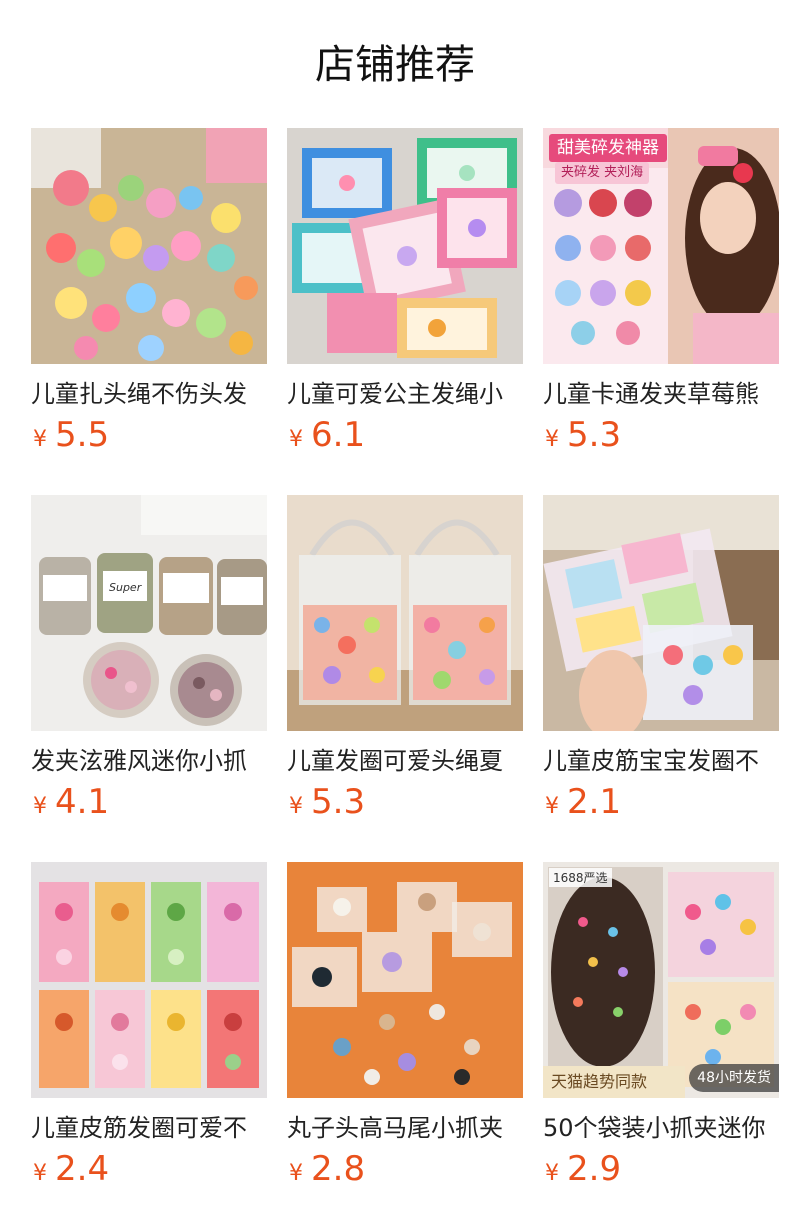  I want to click on product-name: 儿童扎头绳不伤头发, so click(149, 394).